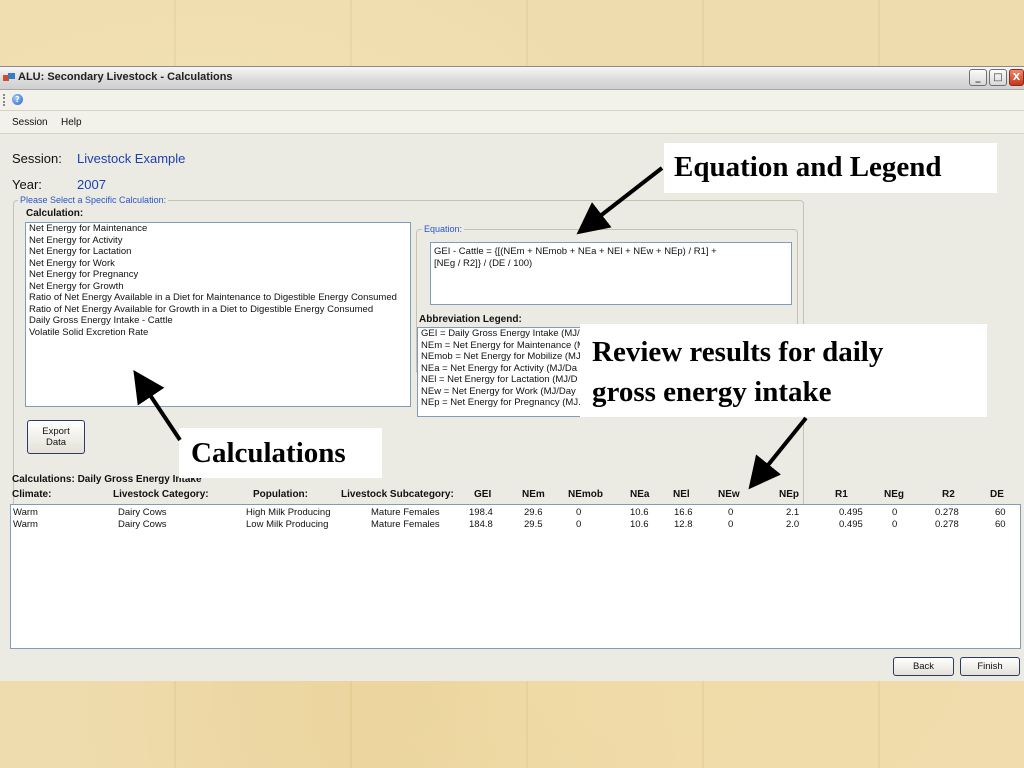 The height and width of the screenshot is (768, 1024). What do you see at coordinates (125, 77) in the screenshot?
I see `window-title: ALU: Secondary Livestock - Calculations` at bounding box center [125, 77].